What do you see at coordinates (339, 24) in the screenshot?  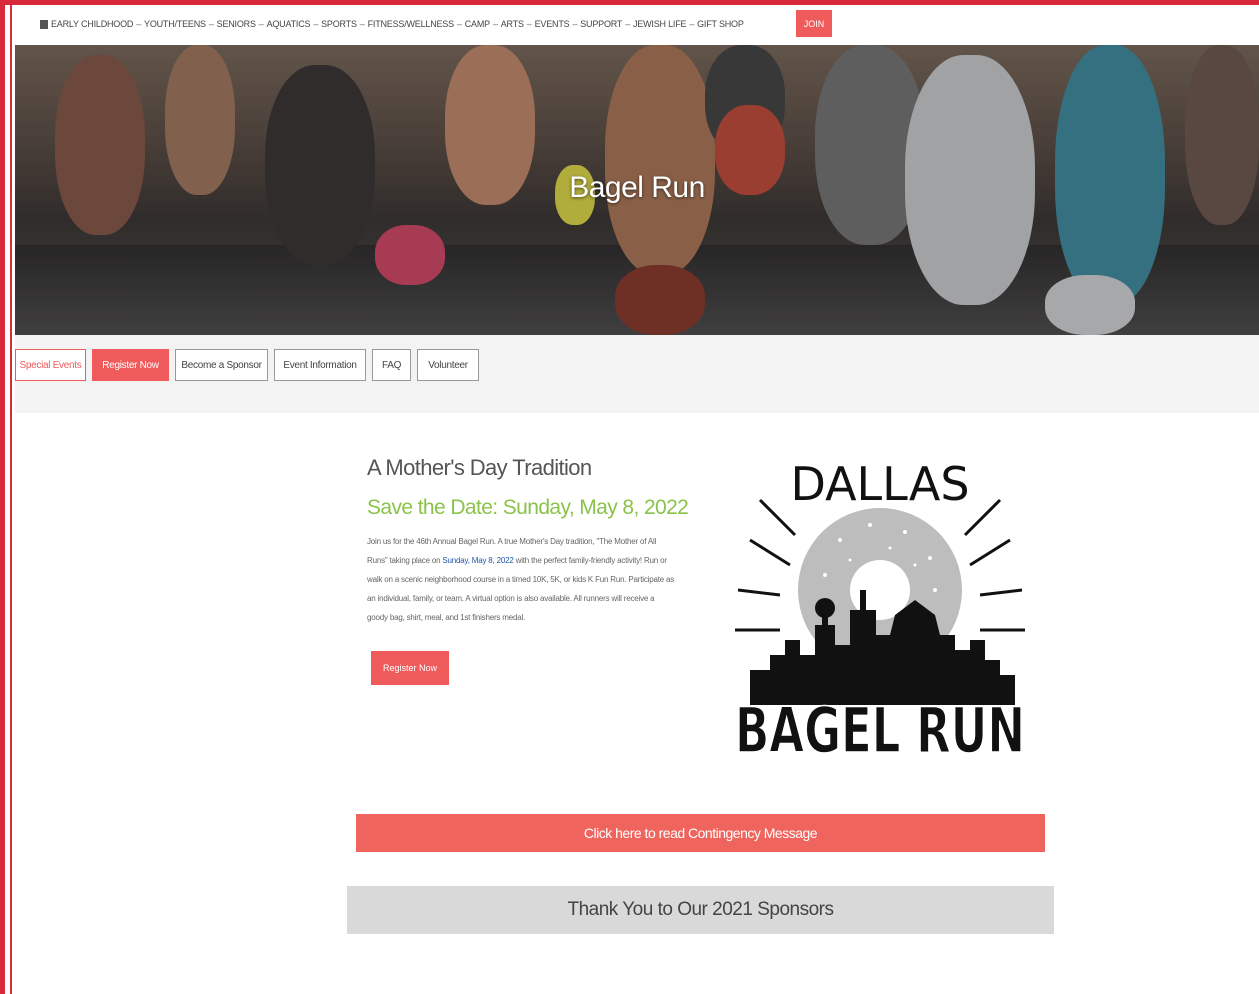 I see `nav-item-sports: SPORTS` at bounding box center [339, 24].